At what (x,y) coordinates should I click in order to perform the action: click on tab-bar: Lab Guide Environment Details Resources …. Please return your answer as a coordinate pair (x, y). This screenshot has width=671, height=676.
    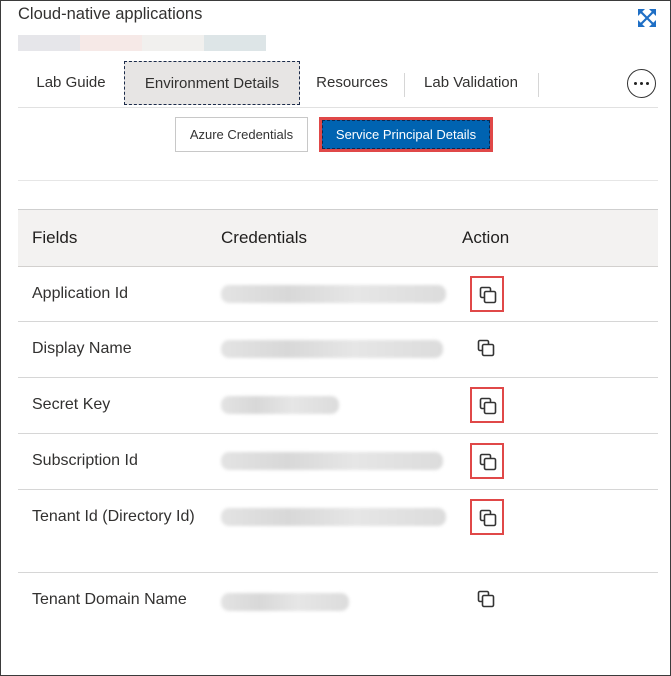
    Looking at the image, I should click on (338, 84).